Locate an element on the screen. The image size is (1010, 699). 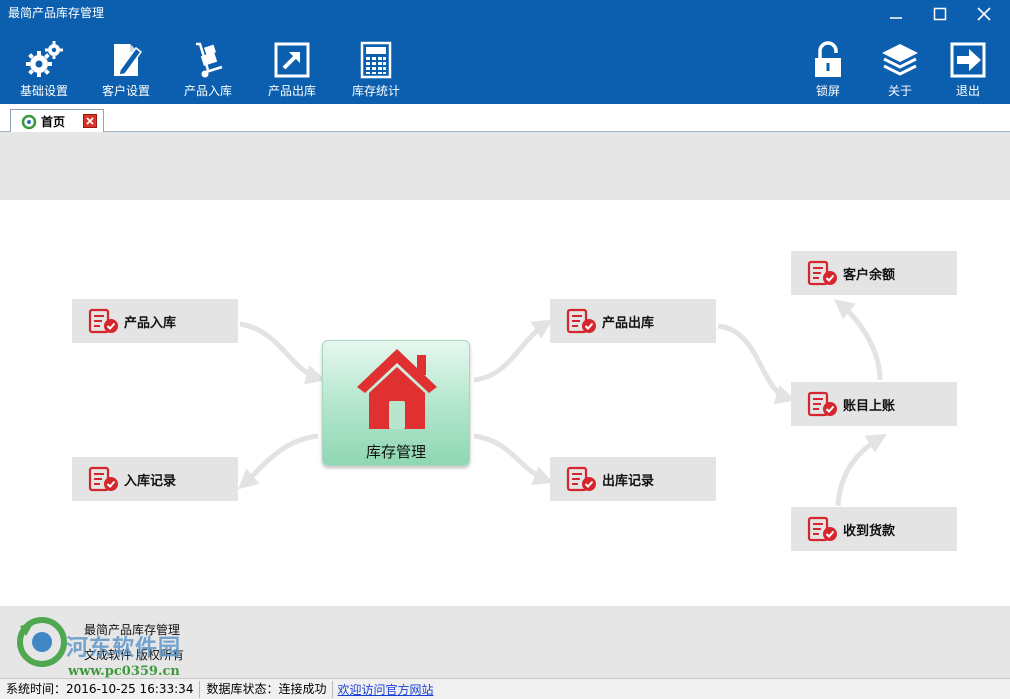
inventory-management-hub: 库存管理 is located at coordinates (396, 403).